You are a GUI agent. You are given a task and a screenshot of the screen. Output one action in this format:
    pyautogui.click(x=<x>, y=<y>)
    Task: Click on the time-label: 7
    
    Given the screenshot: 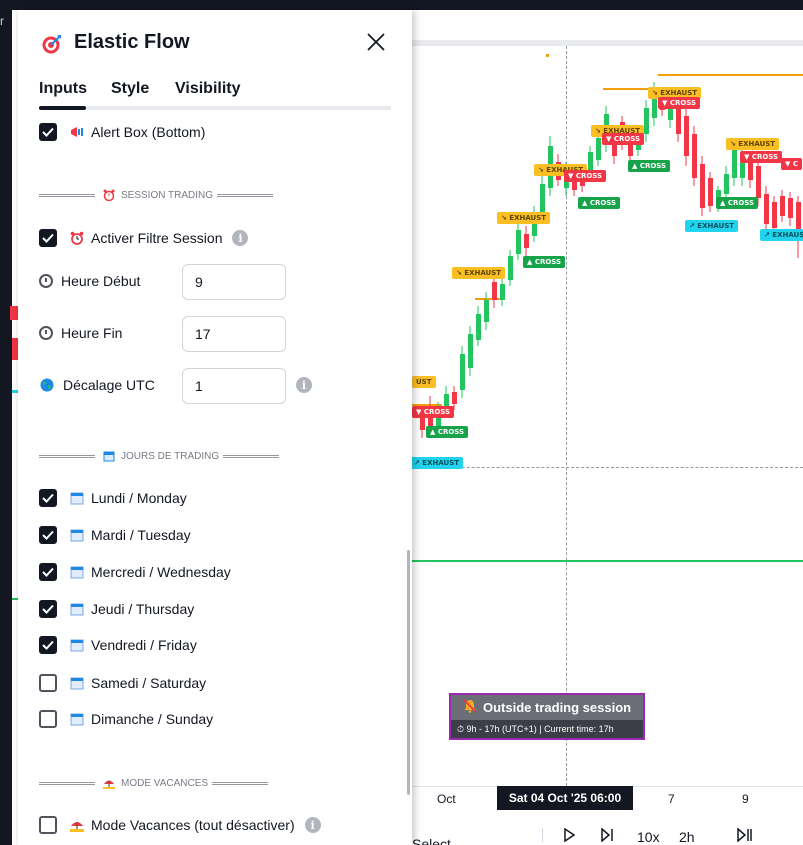 What is the action you would take?
    pyautogui.click(x=671, y=799)
    